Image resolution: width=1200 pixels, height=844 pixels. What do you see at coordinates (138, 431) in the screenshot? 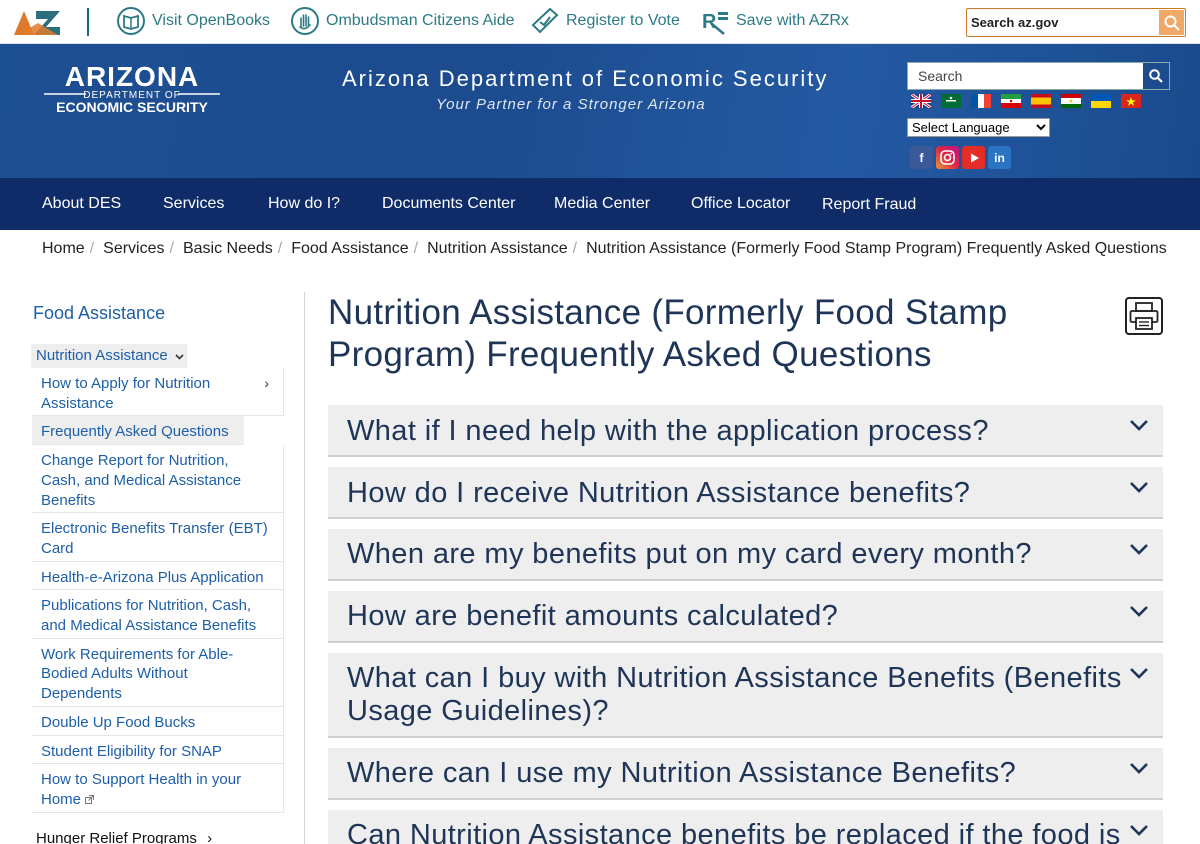
I see `sidebar-item-faq: Frequently Asked Questions` at bounding box center [138, 431].